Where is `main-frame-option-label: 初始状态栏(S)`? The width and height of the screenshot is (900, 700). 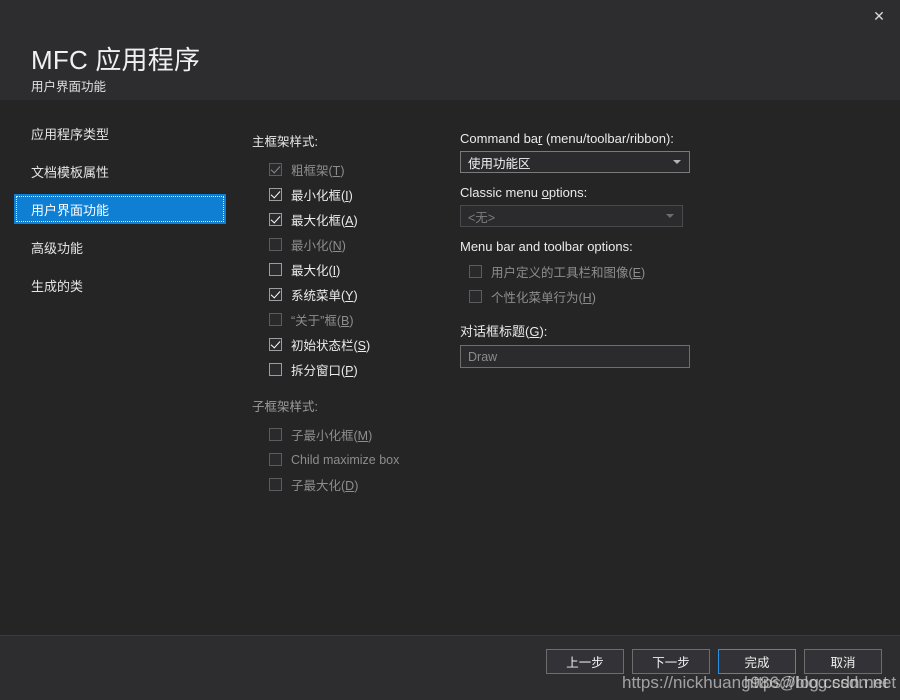 main-frame-option-label: 初始状态栏(S) is located at coordinates (331, 346).